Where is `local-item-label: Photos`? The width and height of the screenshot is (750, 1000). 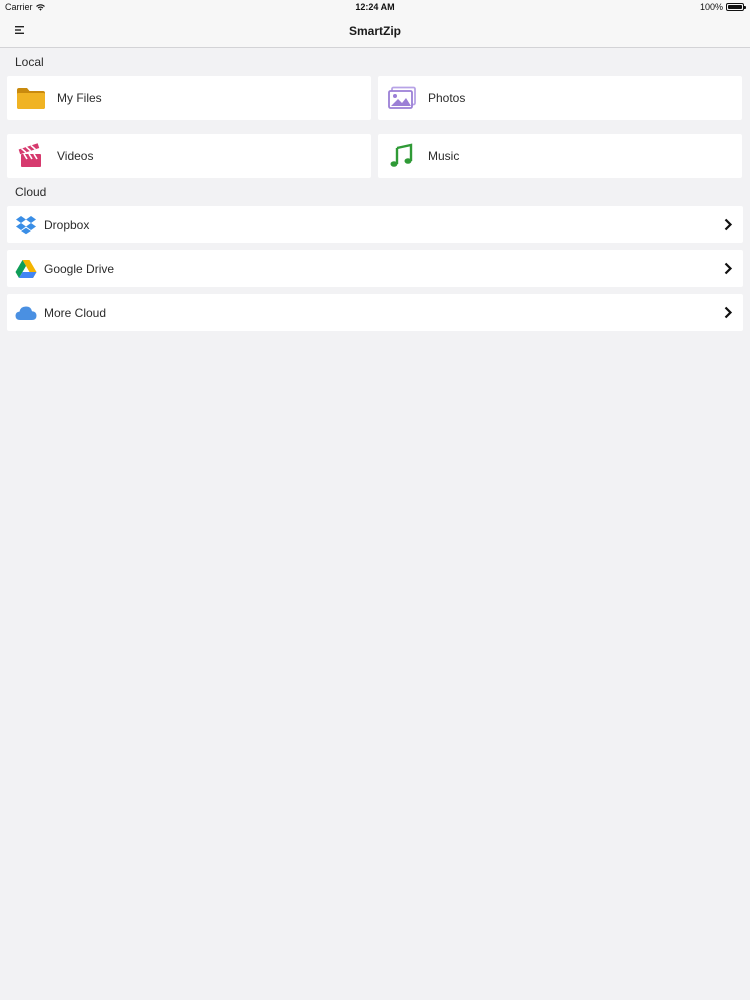 local-item-label: Photos is located at coordinates (447, 98).